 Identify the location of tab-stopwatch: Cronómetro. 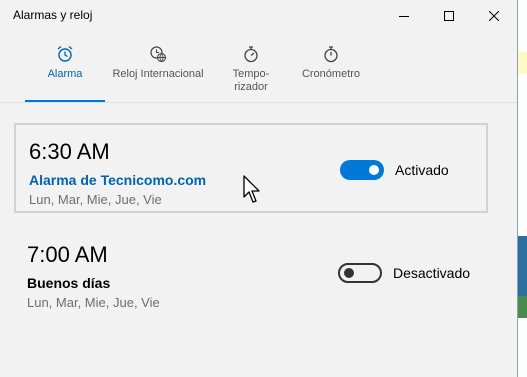
(331, 67).